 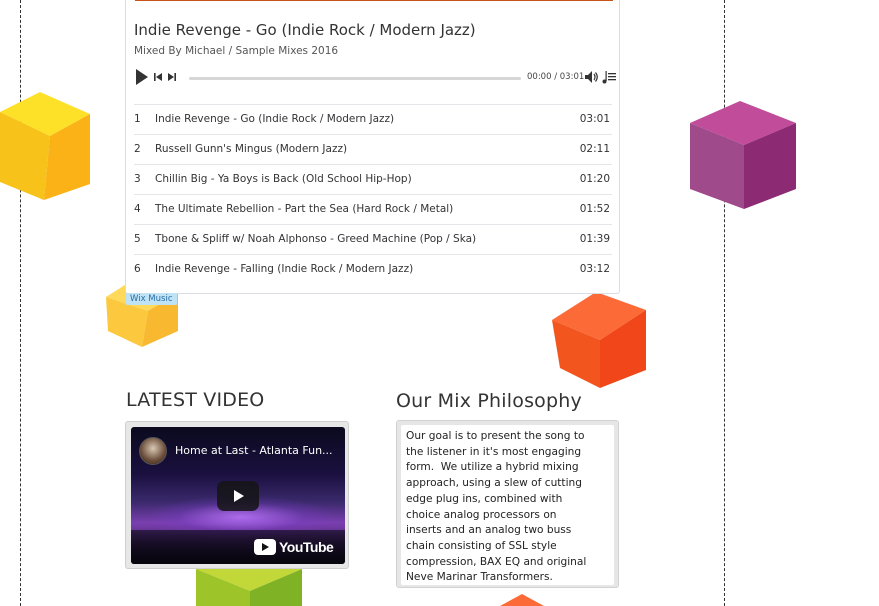 What do you see at coordinates (20, 303) in the screenshot?
I see `left-guide-line` at bounding box center [20, 303].